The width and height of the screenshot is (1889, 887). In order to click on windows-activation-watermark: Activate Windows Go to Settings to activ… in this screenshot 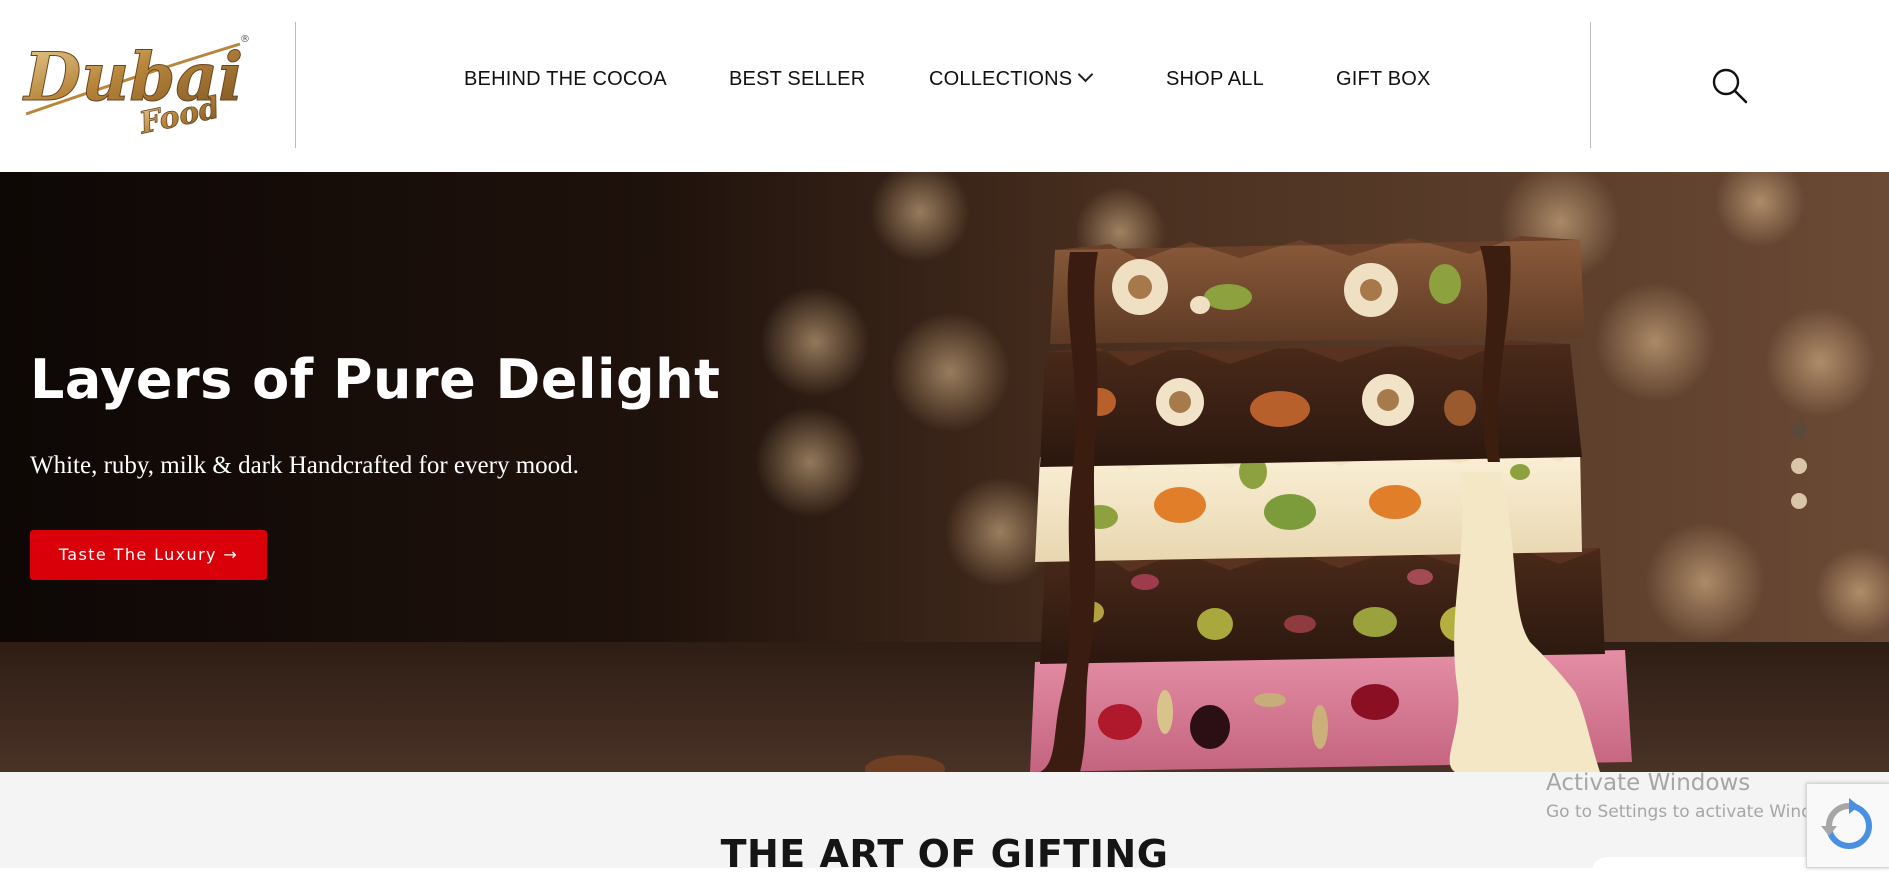, I will do `click(1698, 796)`.